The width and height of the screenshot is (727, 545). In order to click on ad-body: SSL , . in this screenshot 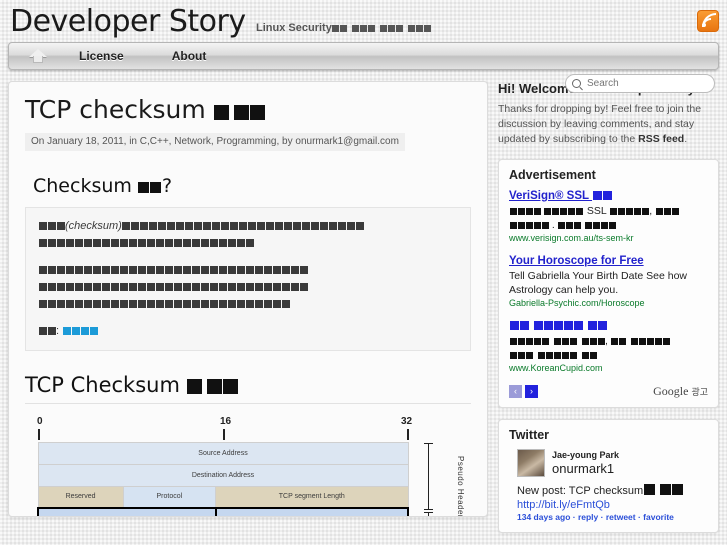, I will do `click(608, 218)`.